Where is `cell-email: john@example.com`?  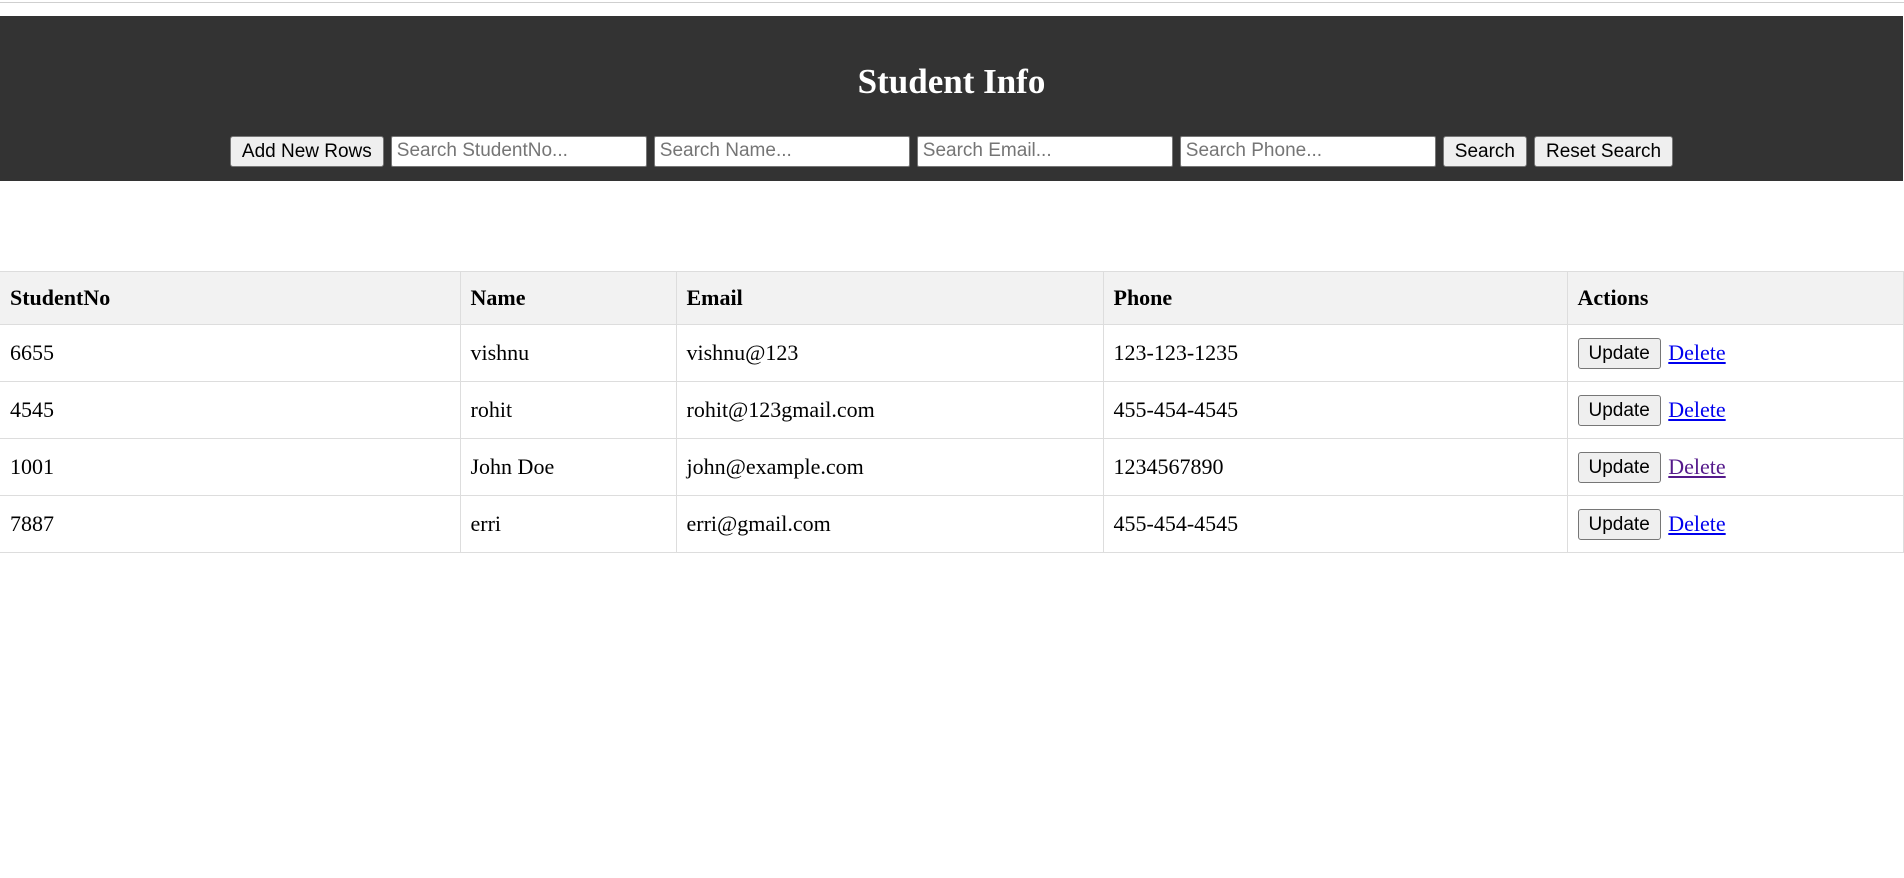 cell-email: john@example.com is located at coordinates (889, 467).